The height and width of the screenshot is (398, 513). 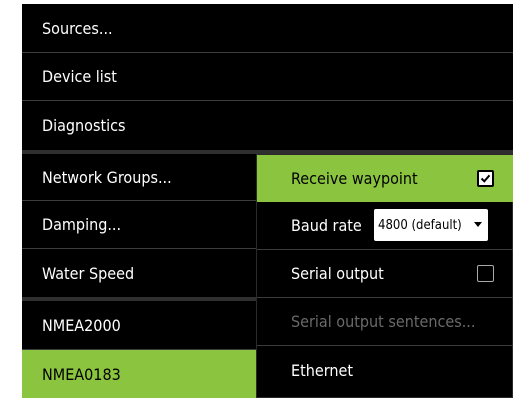 I want to click on baud-rate-option: Baud rate 4800 (default), so click(x=385, y=225).